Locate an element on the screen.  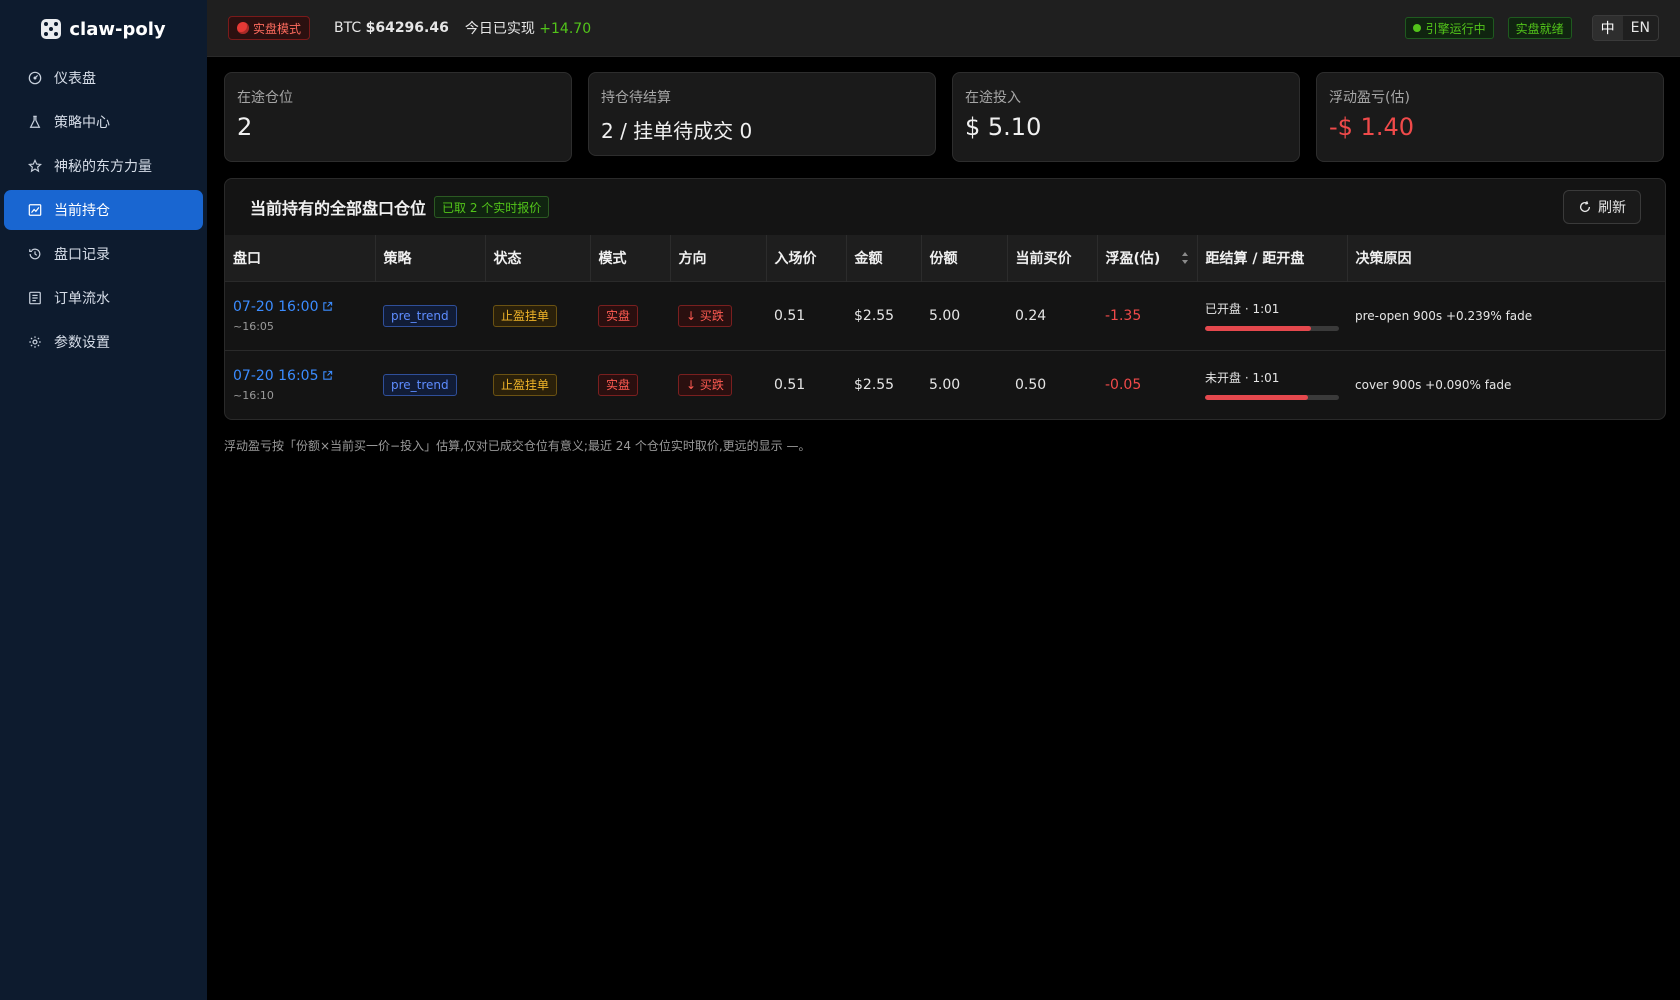
sidebar-item-settings: 参数设置 is located at coordinates (103, 342).